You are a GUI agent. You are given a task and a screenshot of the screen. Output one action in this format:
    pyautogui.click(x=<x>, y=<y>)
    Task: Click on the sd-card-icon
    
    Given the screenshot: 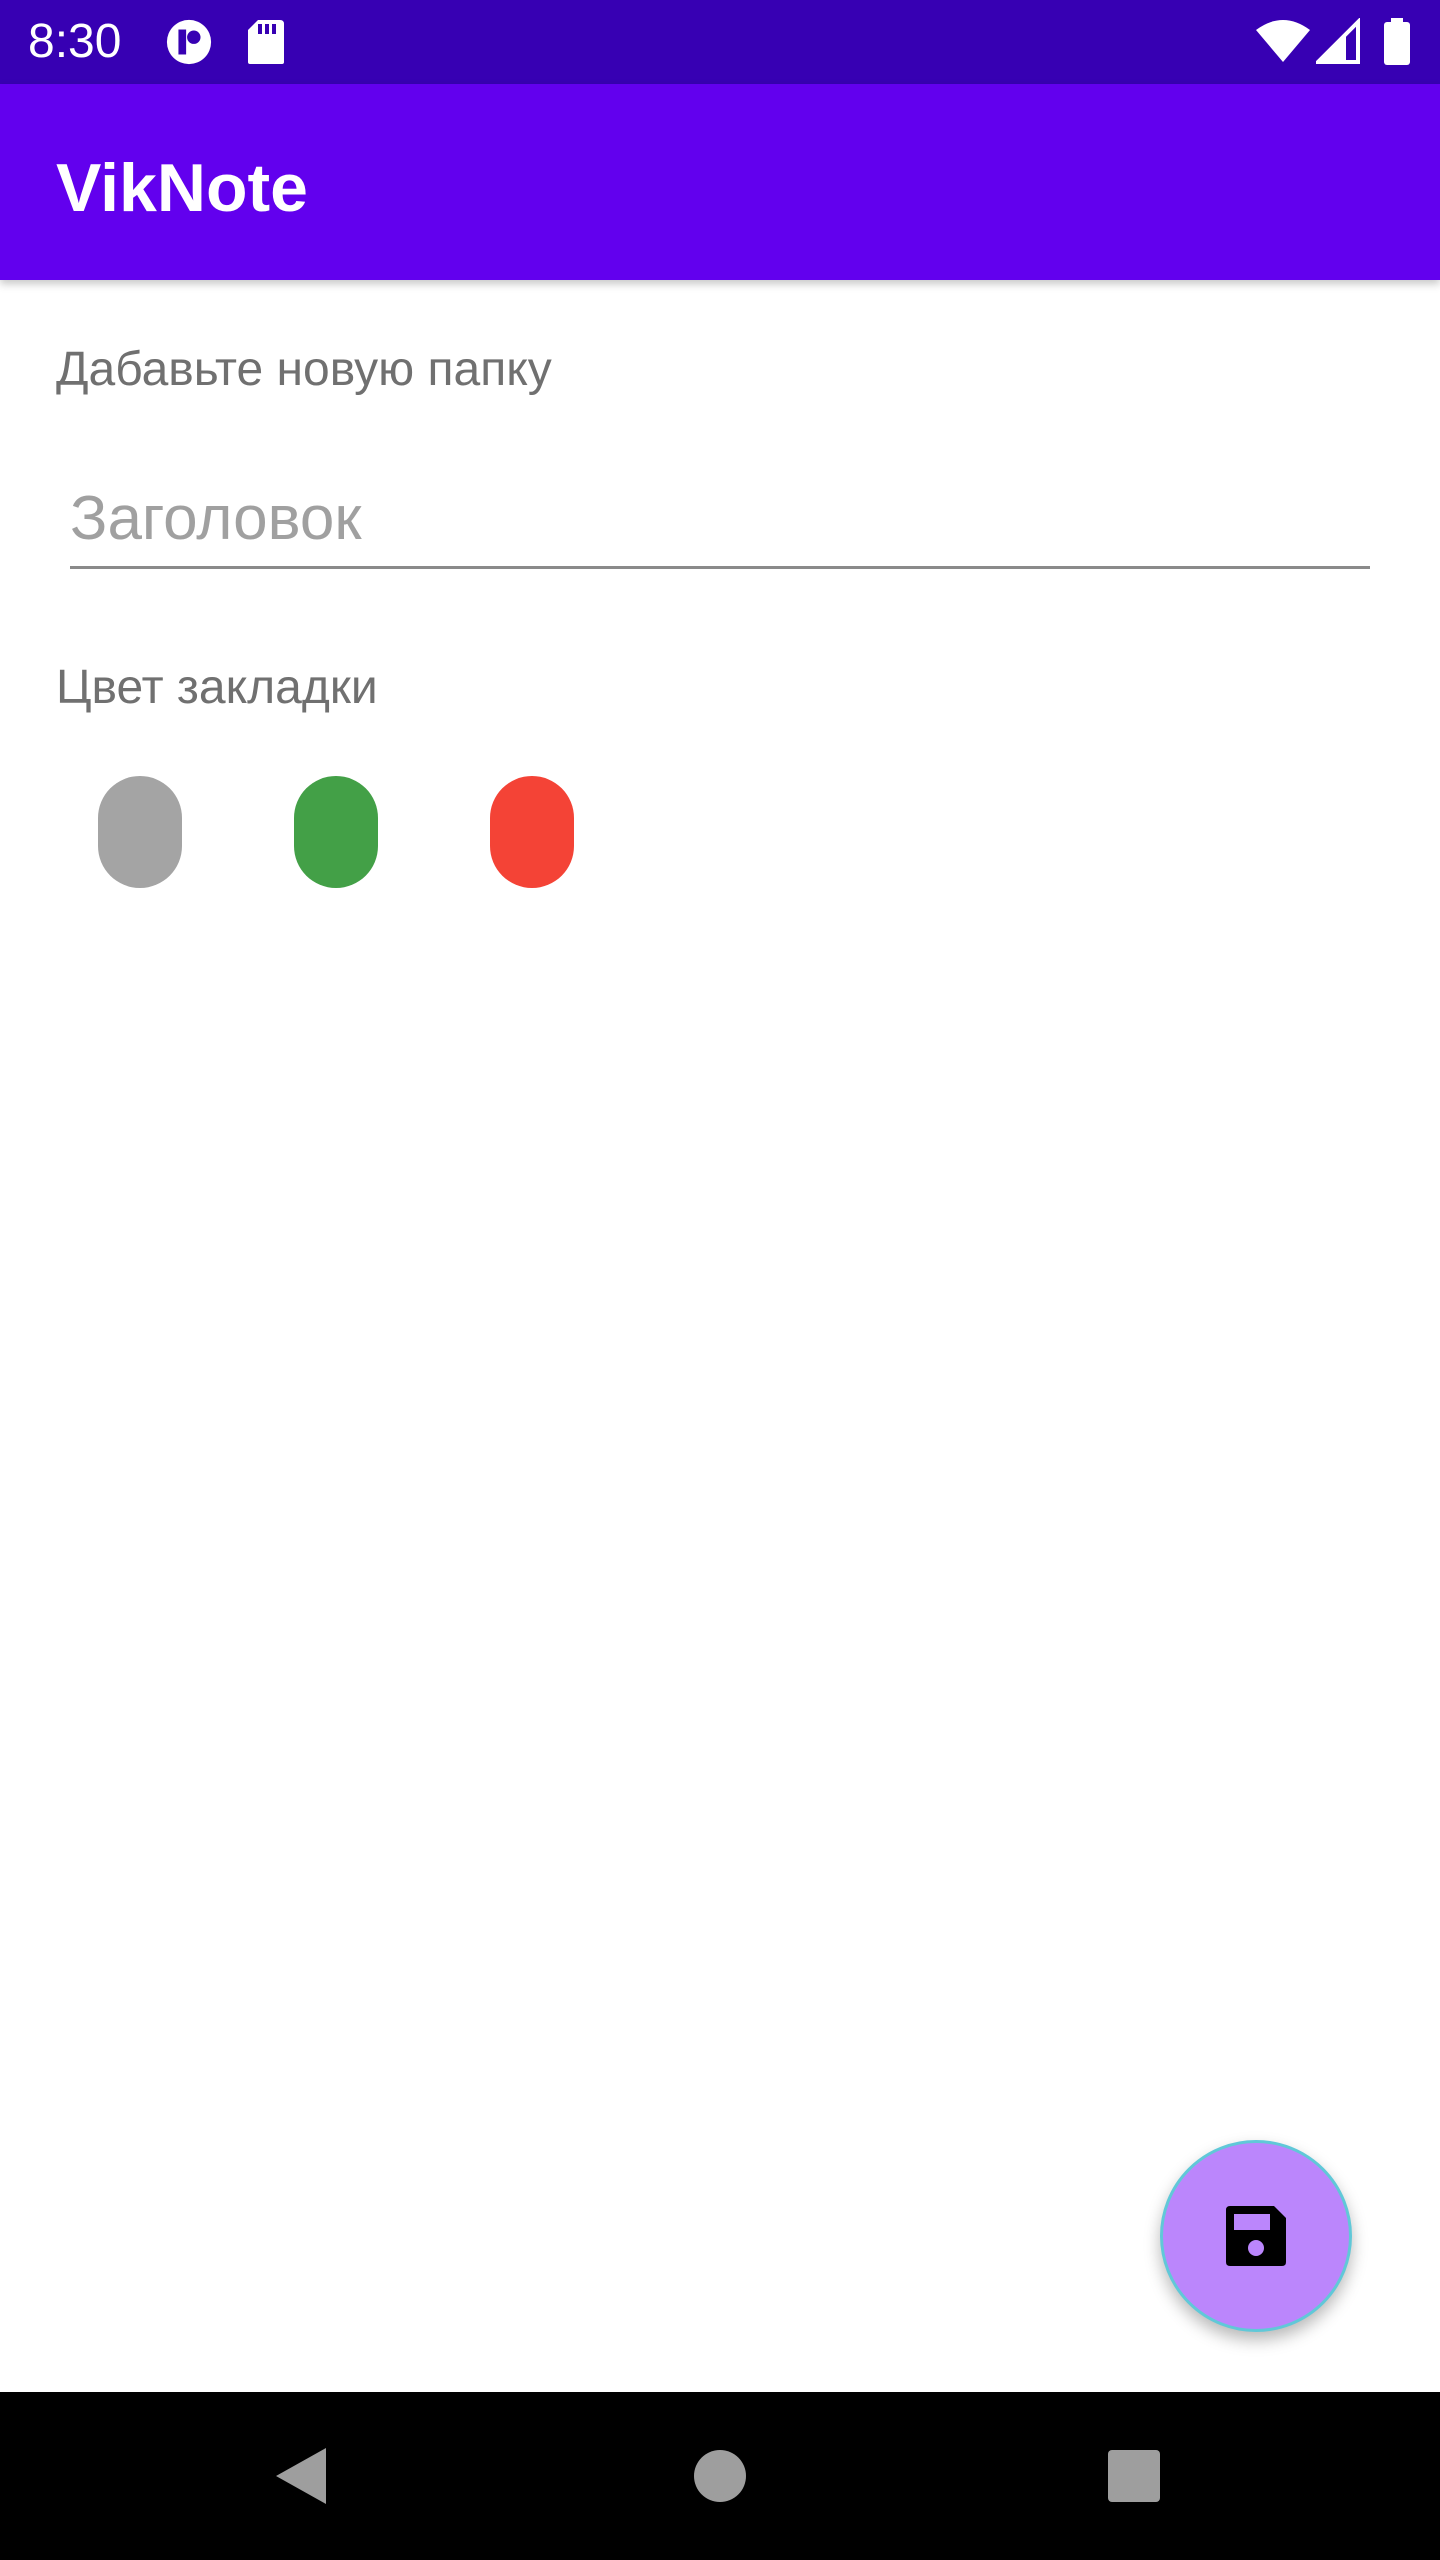 What is the action you would take?
    pyautogui.click(x=266, y=42)
    